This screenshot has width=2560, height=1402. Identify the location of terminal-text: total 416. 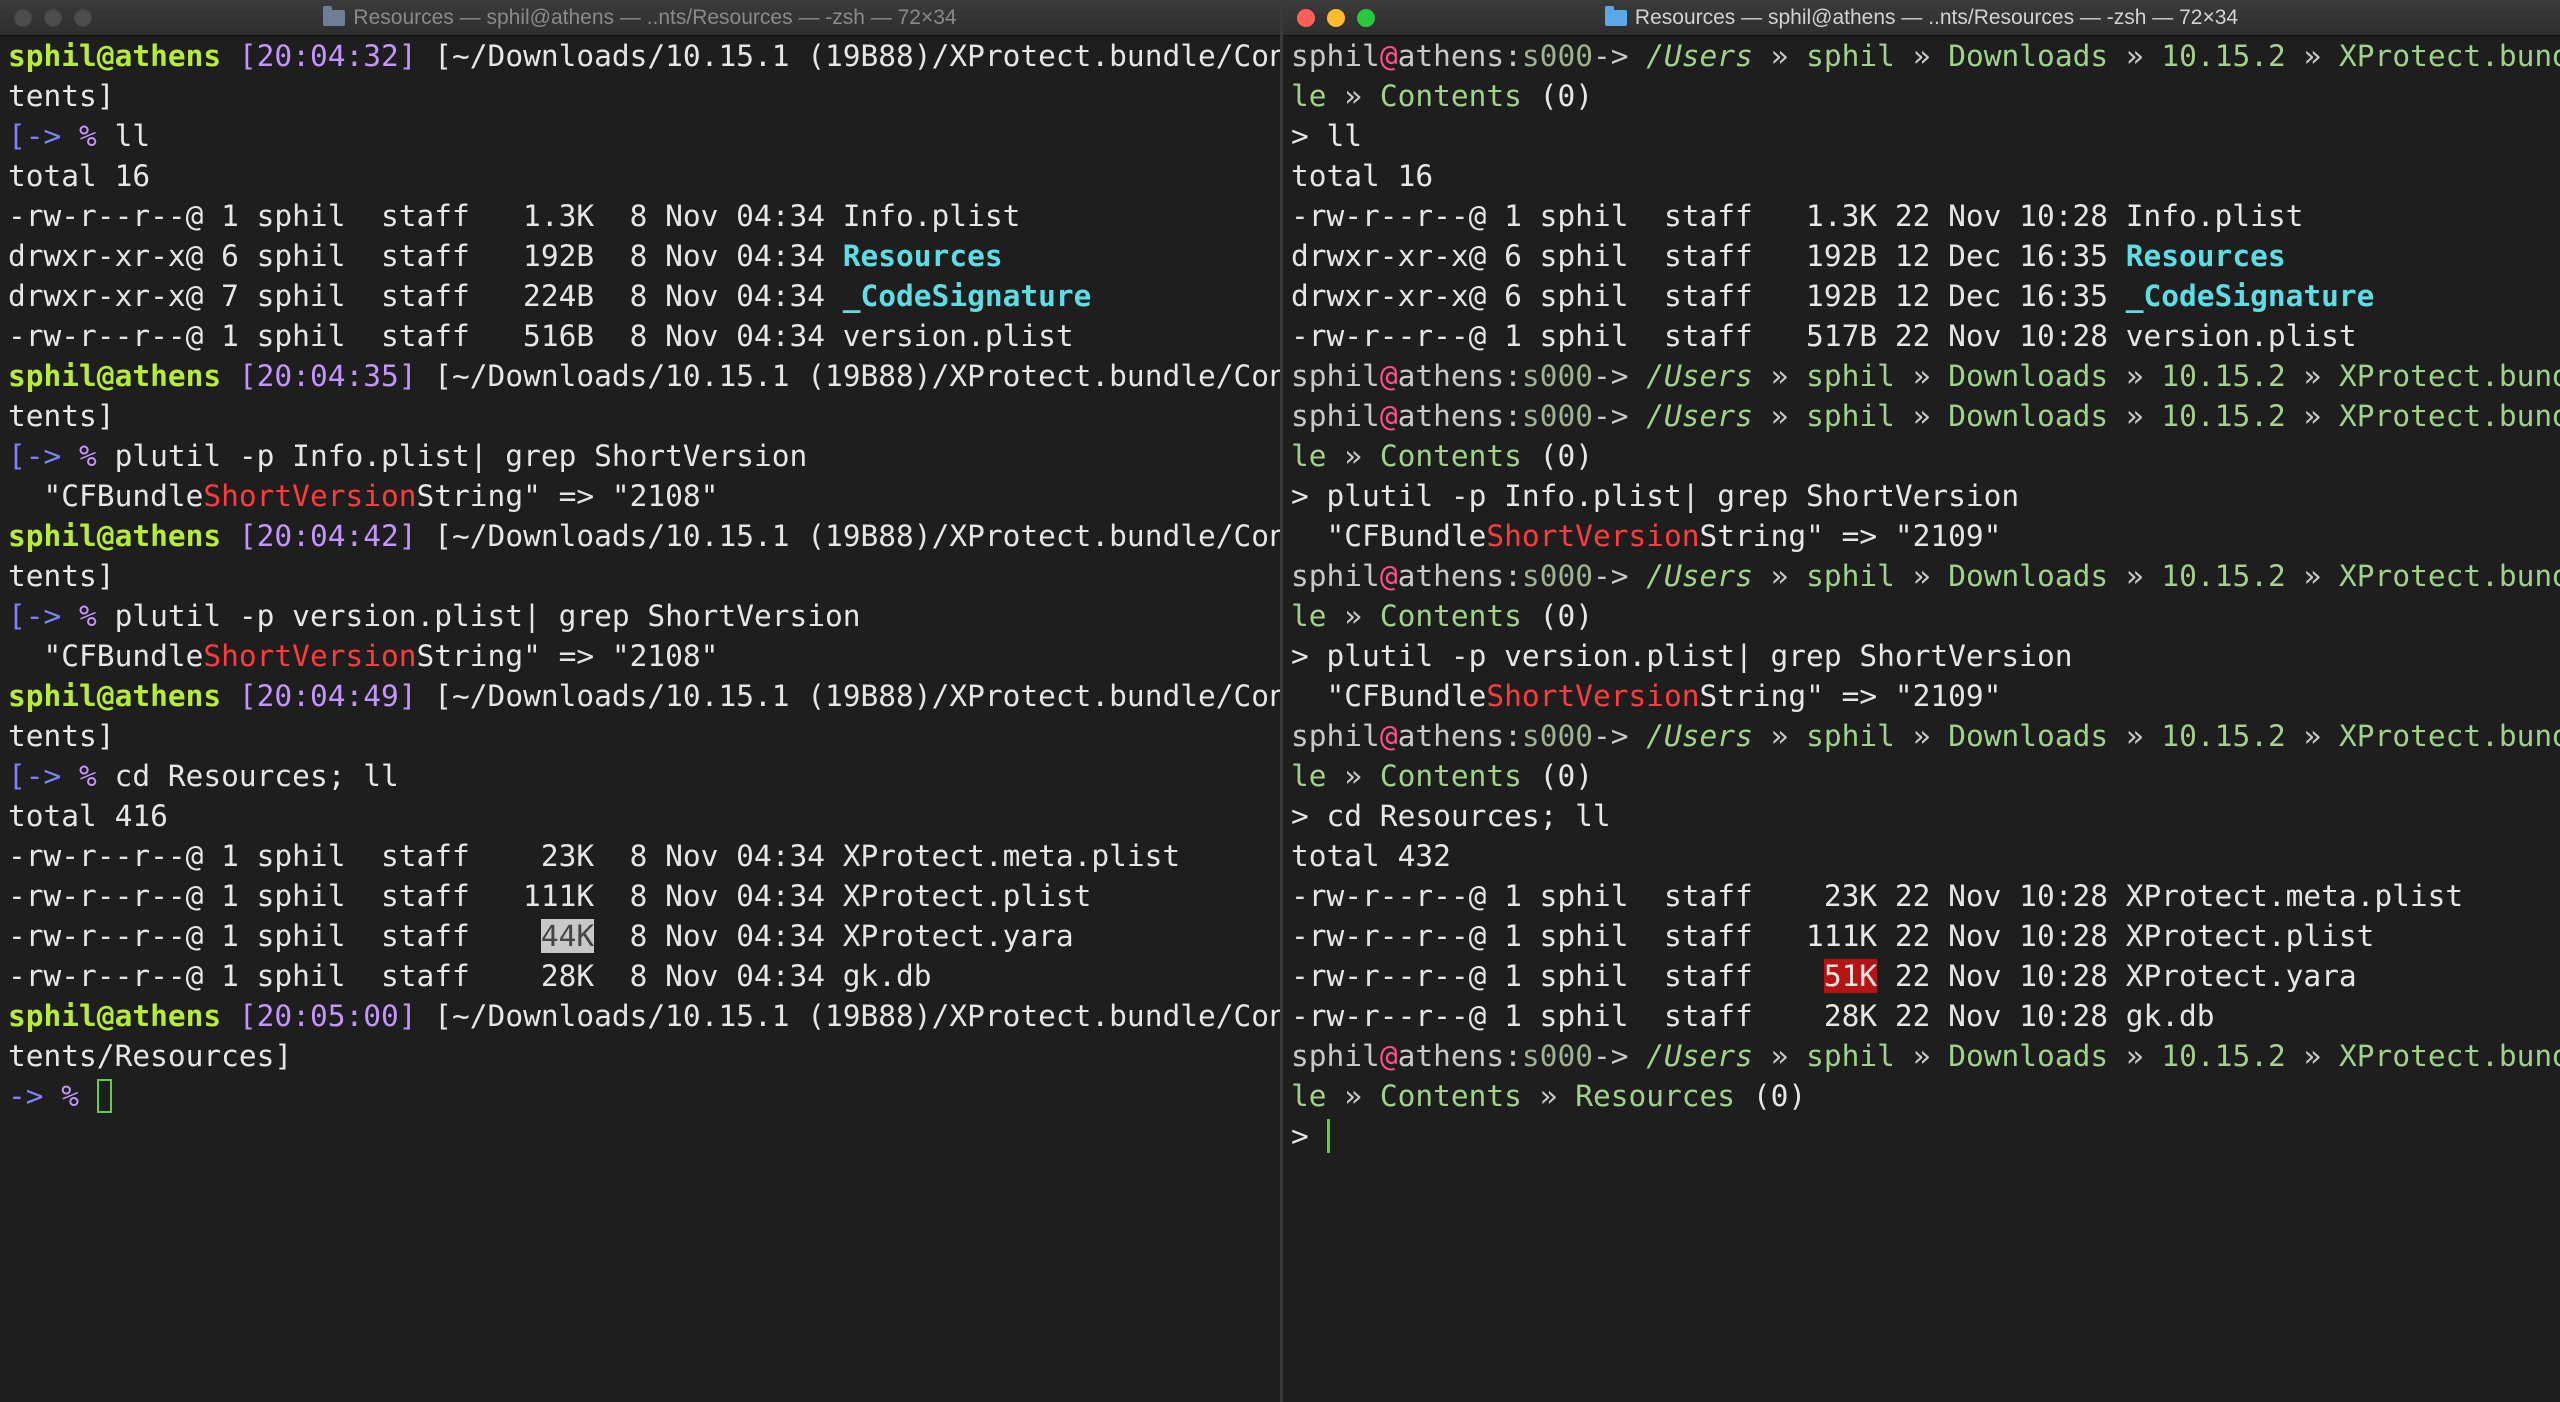
(88, 816).